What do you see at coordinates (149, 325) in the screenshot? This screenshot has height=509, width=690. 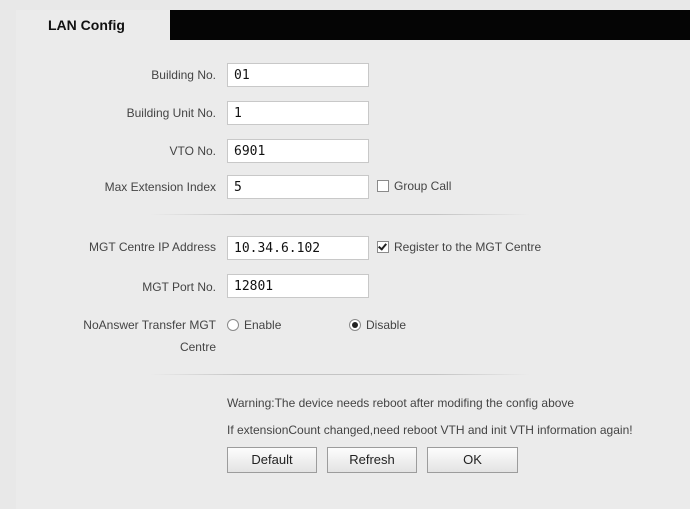 I see `noanswer-label-line1: NoAnswer Transfer MGT` at bounding box center [149, 325].